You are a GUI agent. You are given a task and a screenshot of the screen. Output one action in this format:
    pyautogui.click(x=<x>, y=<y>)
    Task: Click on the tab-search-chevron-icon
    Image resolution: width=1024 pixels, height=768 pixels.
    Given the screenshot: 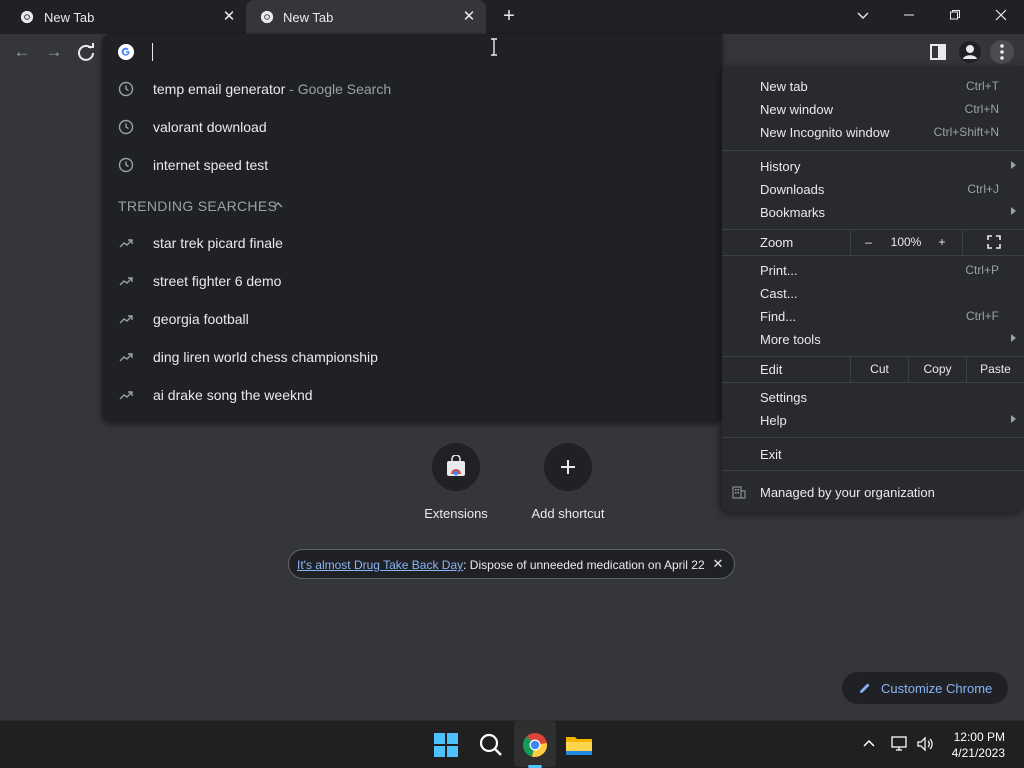 What is the action you would take?
    pyautogui.click(x=863, y=15)
    